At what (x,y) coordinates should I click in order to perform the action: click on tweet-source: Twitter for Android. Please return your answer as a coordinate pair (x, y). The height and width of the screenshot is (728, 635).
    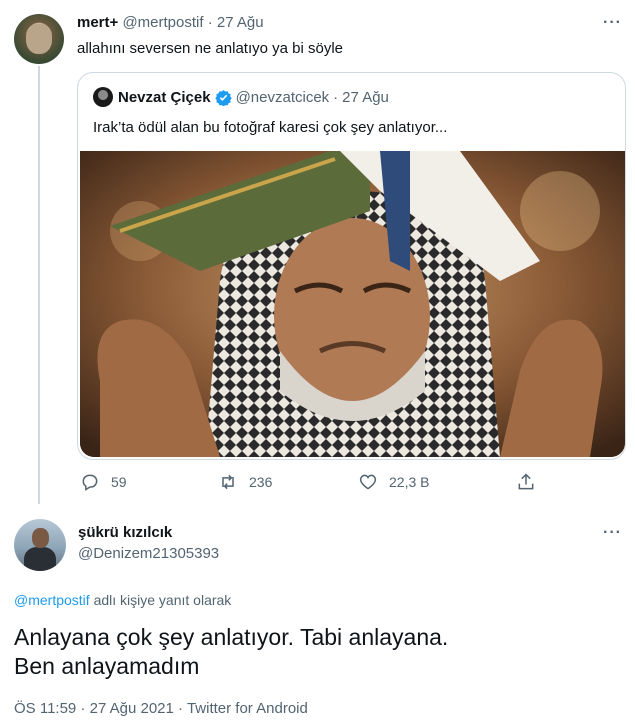
    Looking at the image, I should click on (247, 708).